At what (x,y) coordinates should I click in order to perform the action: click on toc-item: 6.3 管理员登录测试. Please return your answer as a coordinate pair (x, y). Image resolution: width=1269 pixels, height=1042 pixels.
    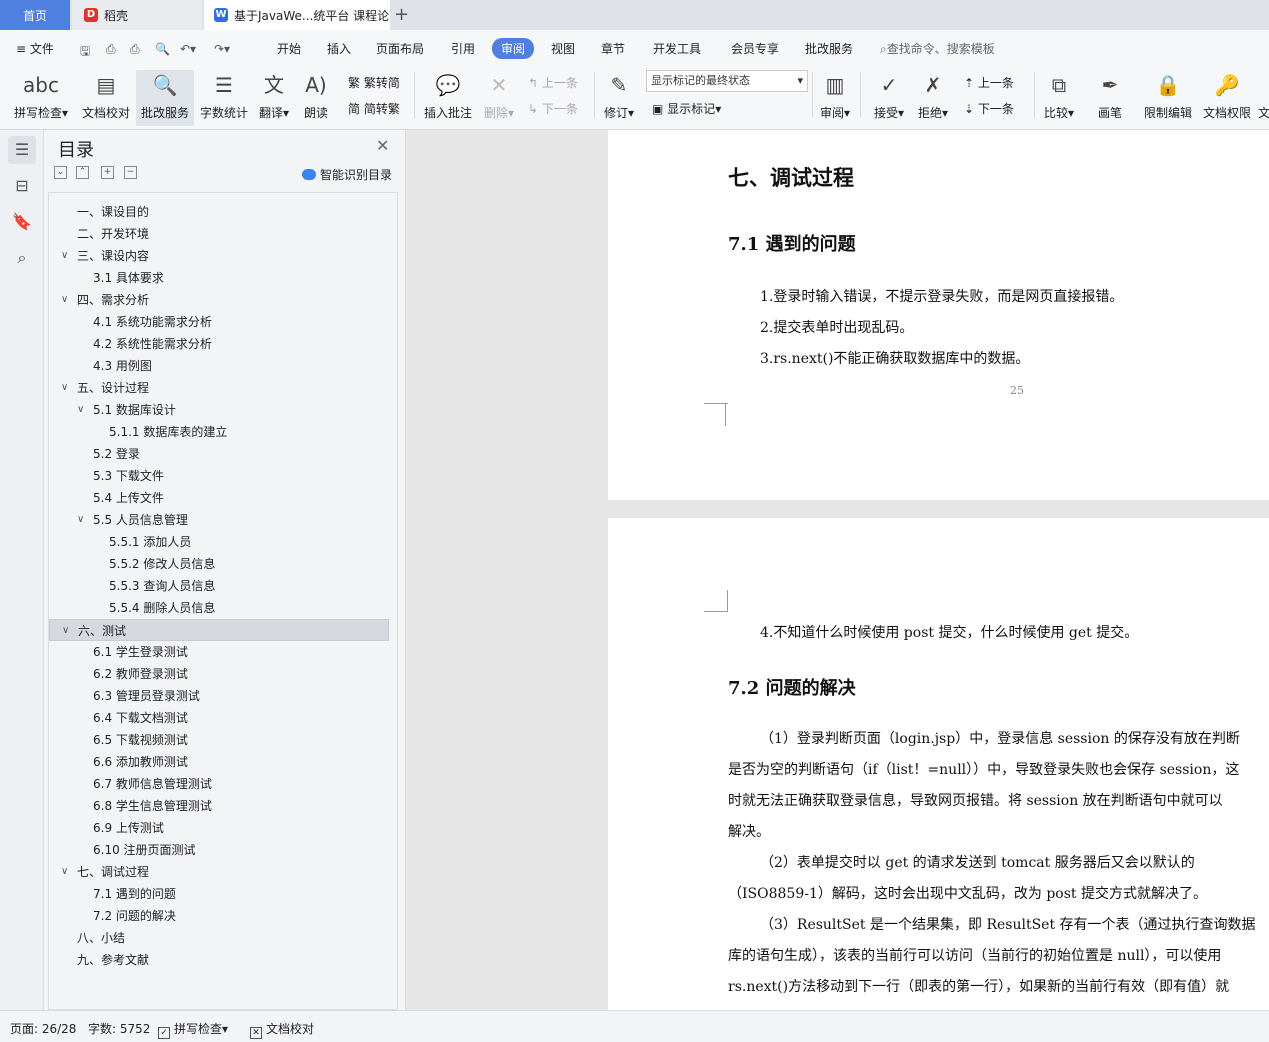
    Looking at the image, I should click on (219, 696).